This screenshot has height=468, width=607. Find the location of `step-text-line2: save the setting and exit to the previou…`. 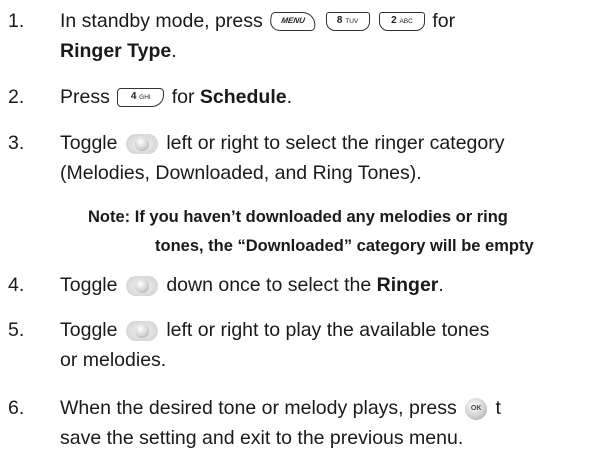

step-text-line2: save the setting and exit to the previou… is located at coordinates (262, 438).